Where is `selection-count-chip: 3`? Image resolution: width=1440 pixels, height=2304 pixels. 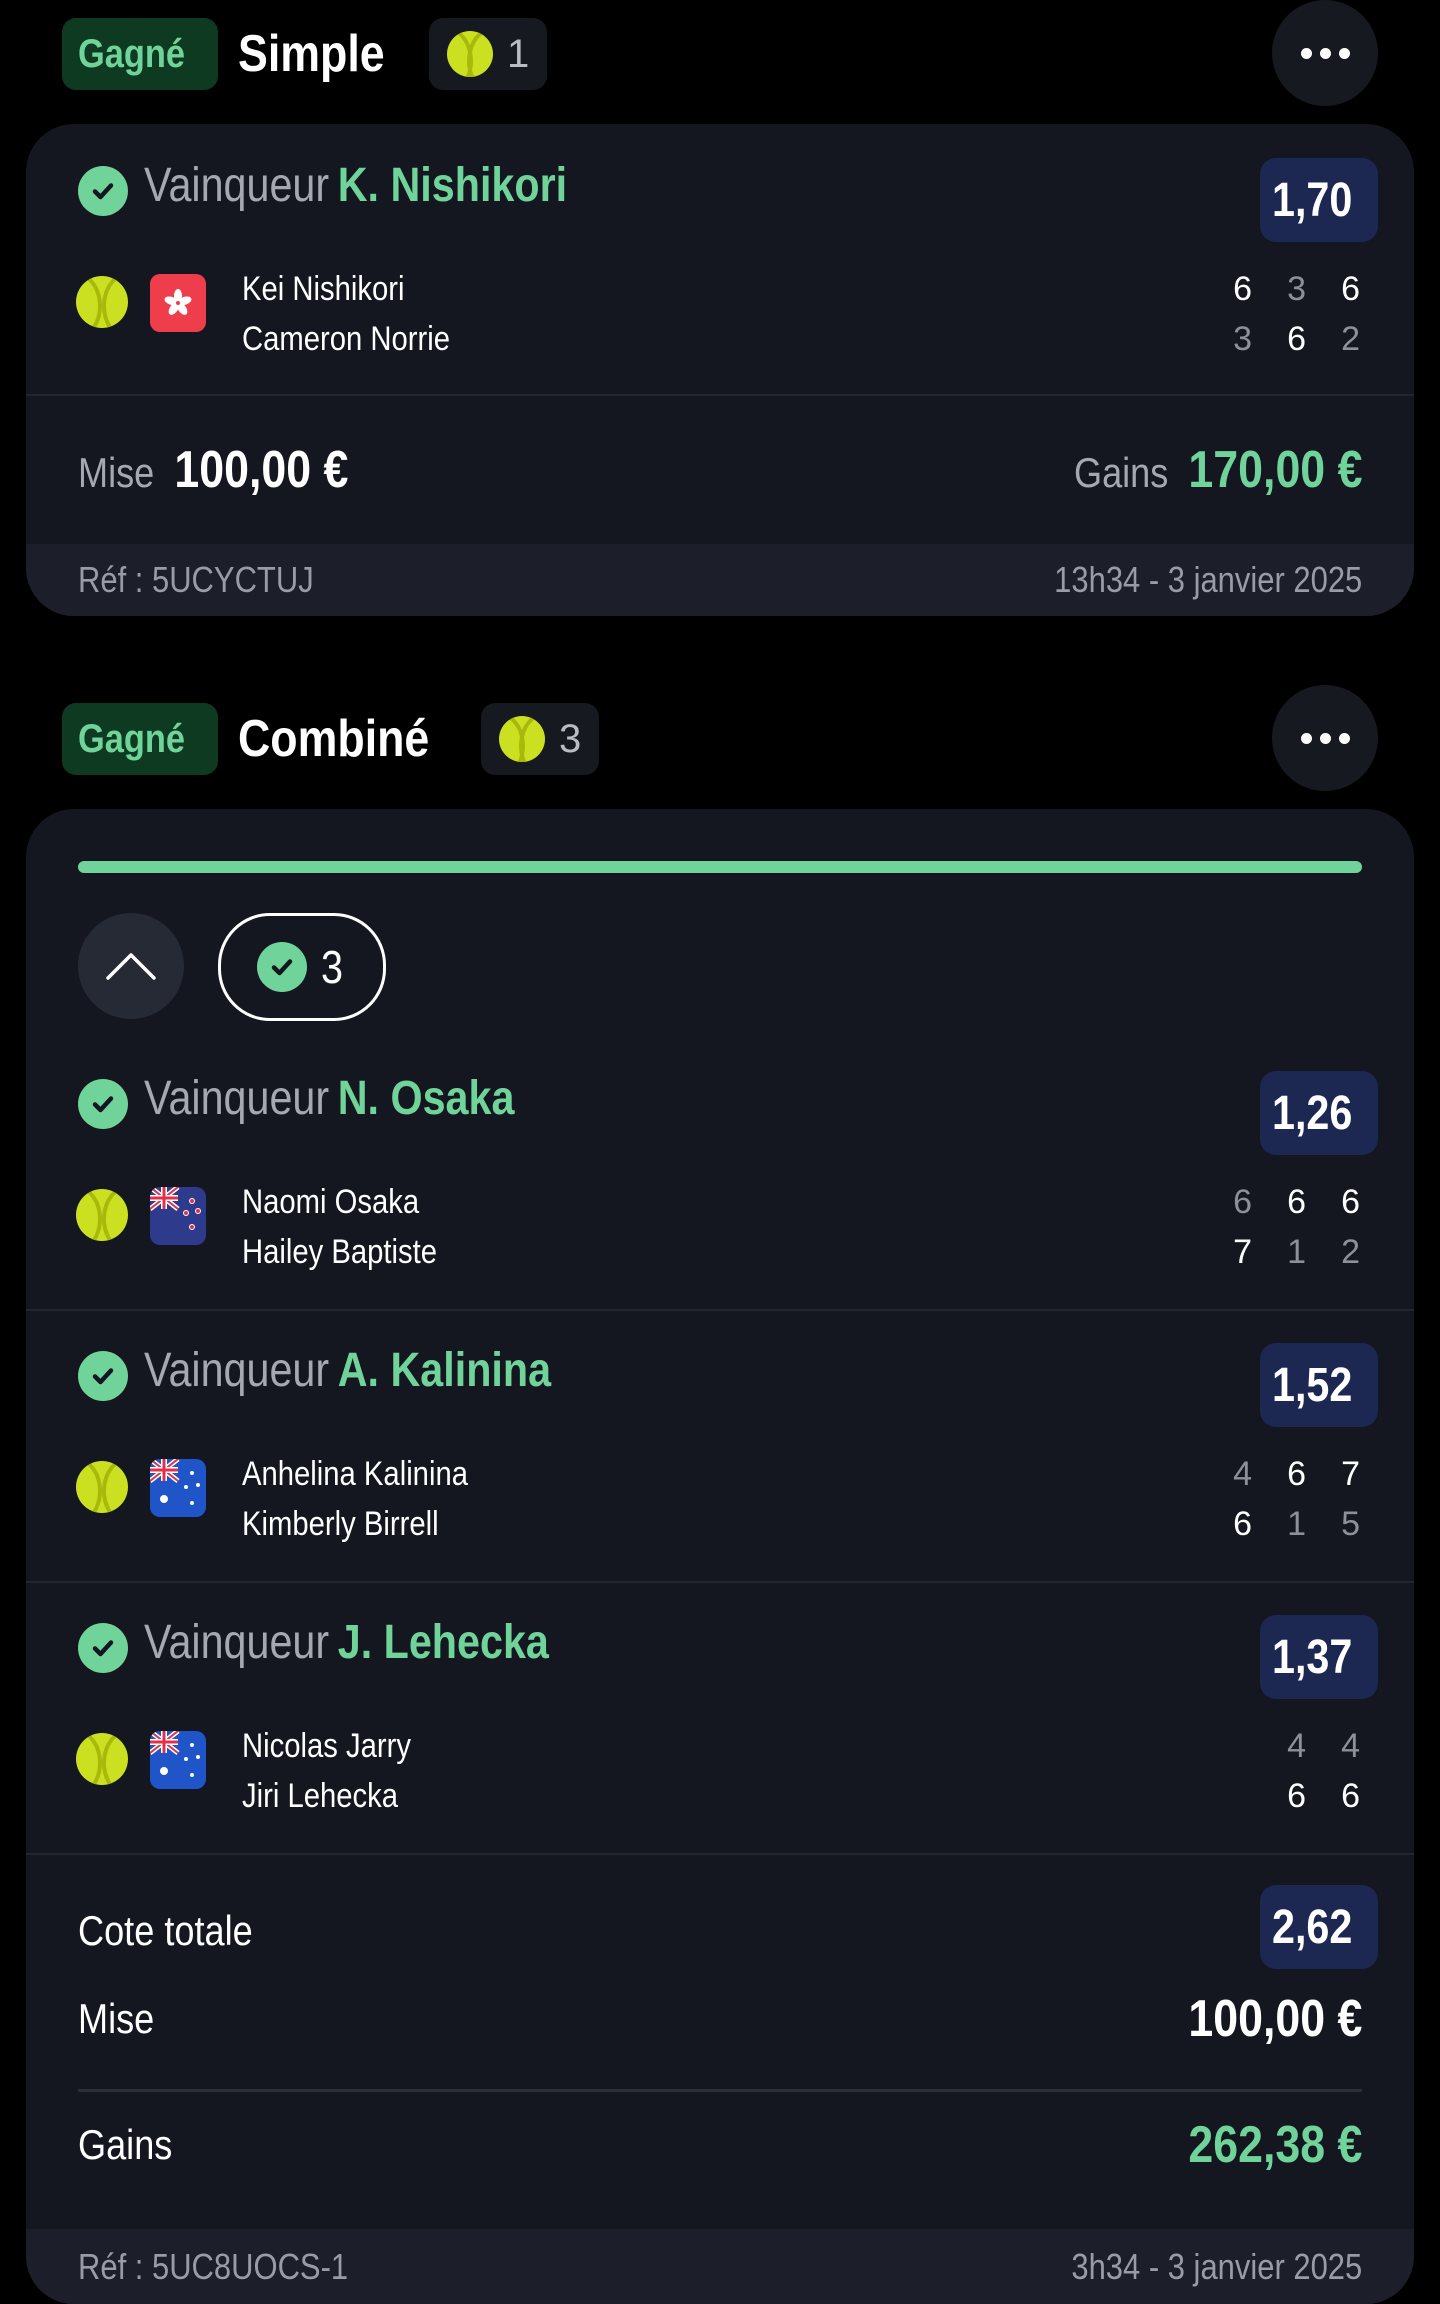
selection-count-chip: 3 is located at coordinates (540, 739).